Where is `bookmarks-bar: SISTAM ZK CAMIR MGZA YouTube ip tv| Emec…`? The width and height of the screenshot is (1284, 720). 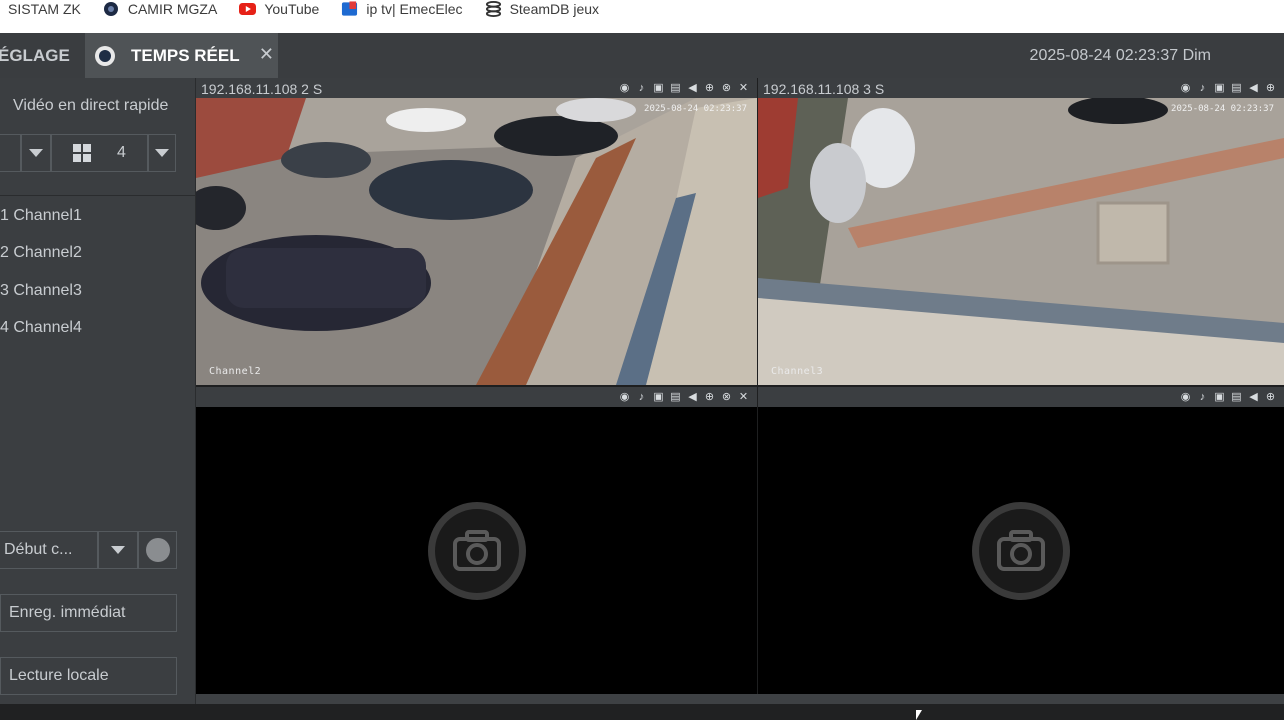 bookmarks-bar: SISTAM ZK CAMIR MGZA YouTube ip tv| Emec… is located at coordinates (642, 16).